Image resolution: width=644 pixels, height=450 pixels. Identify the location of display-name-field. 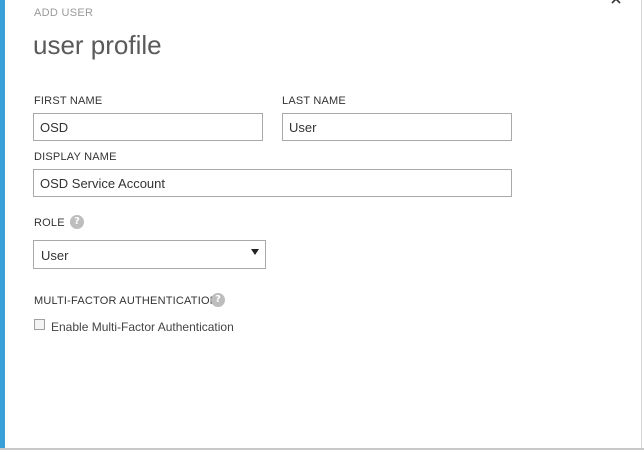
(272, 183).